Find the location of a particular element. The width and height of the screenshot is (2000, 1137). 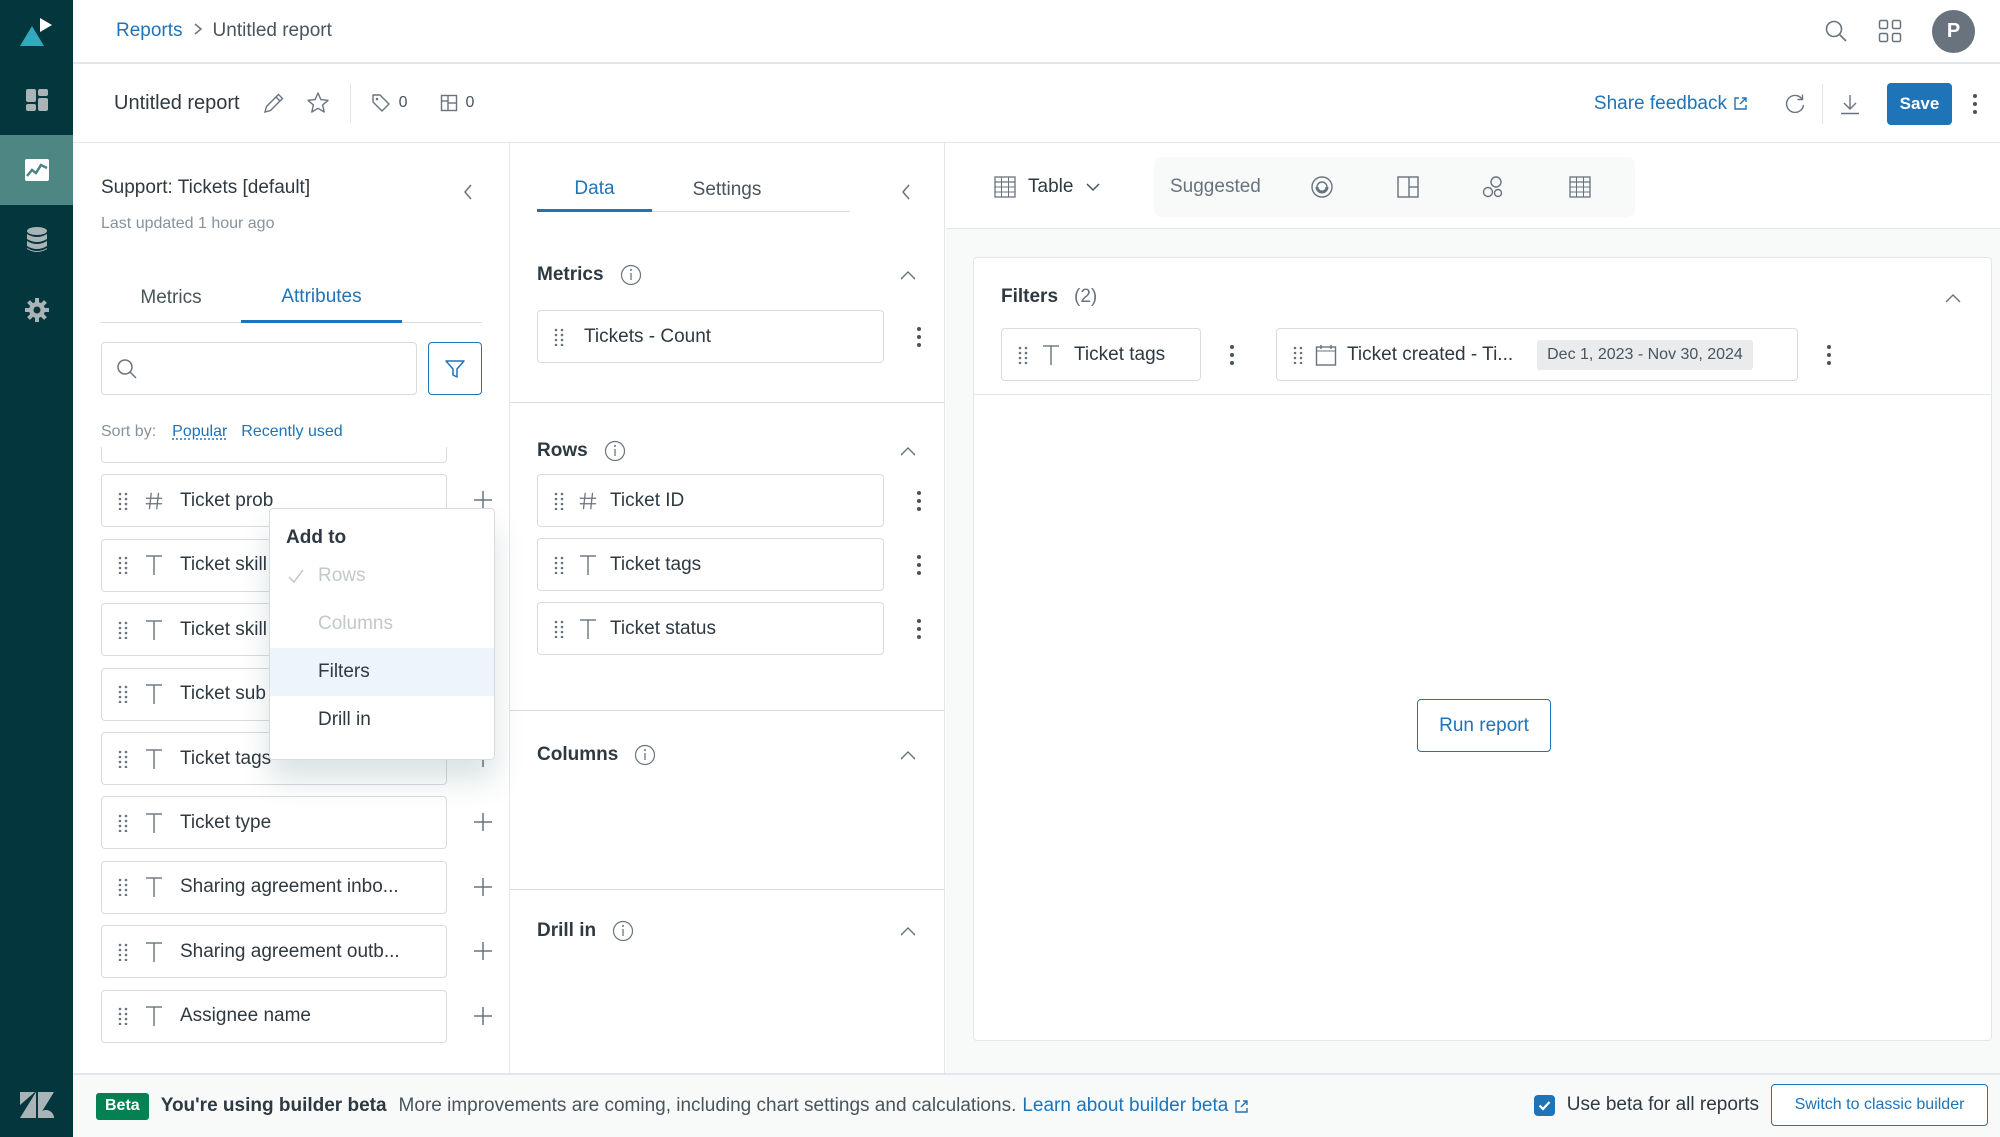

add-to-drill-in-option: Drill in is located at coordinates (382, 720).